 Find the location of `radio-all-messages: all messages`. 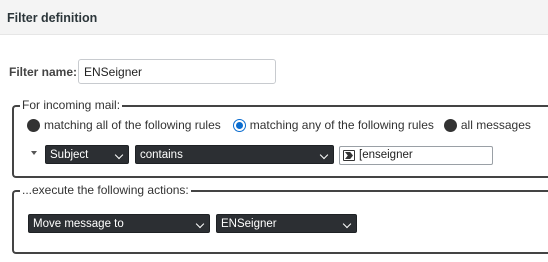

radio-all-messages: all messages is located at coordinates (487, 125).